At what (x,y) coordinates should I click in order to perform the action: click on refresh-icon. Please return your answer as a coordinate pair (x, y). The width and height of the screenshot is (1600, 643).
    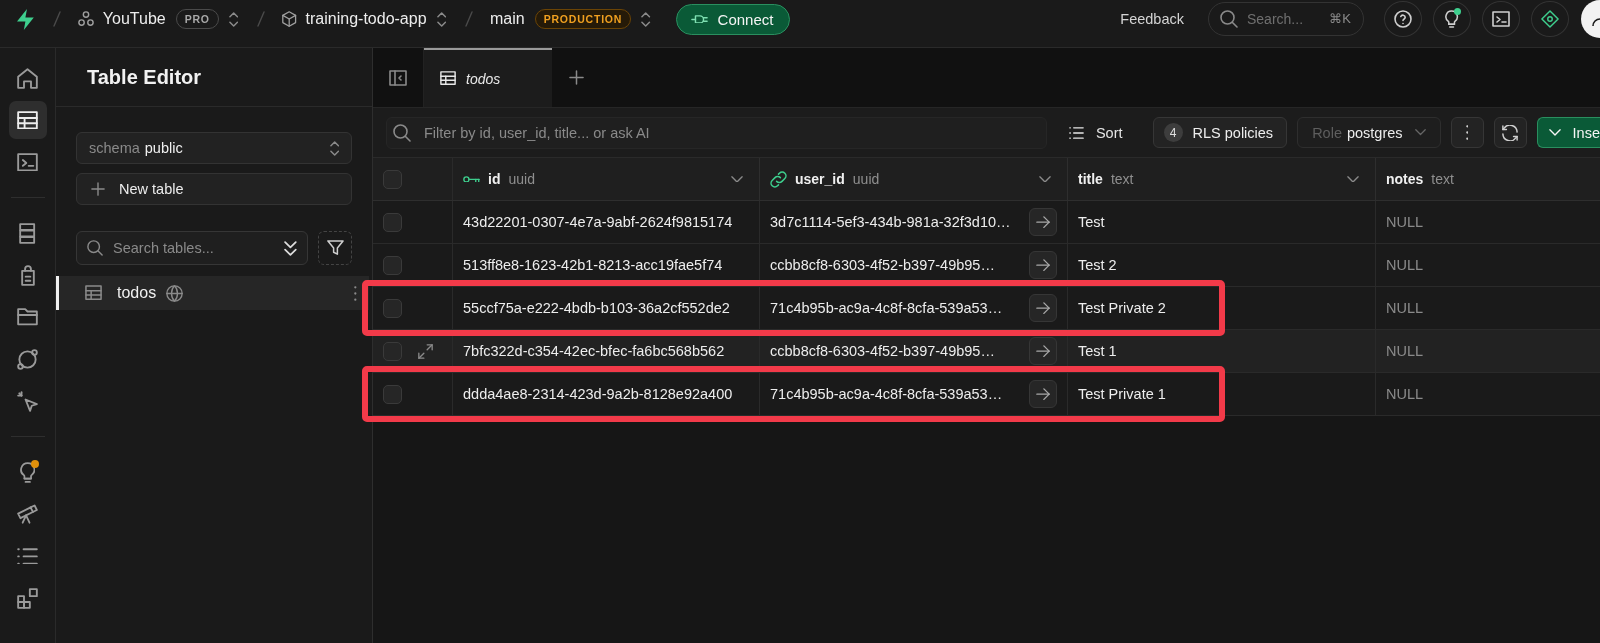
    Looking at the image, I should click on (1510, 132).